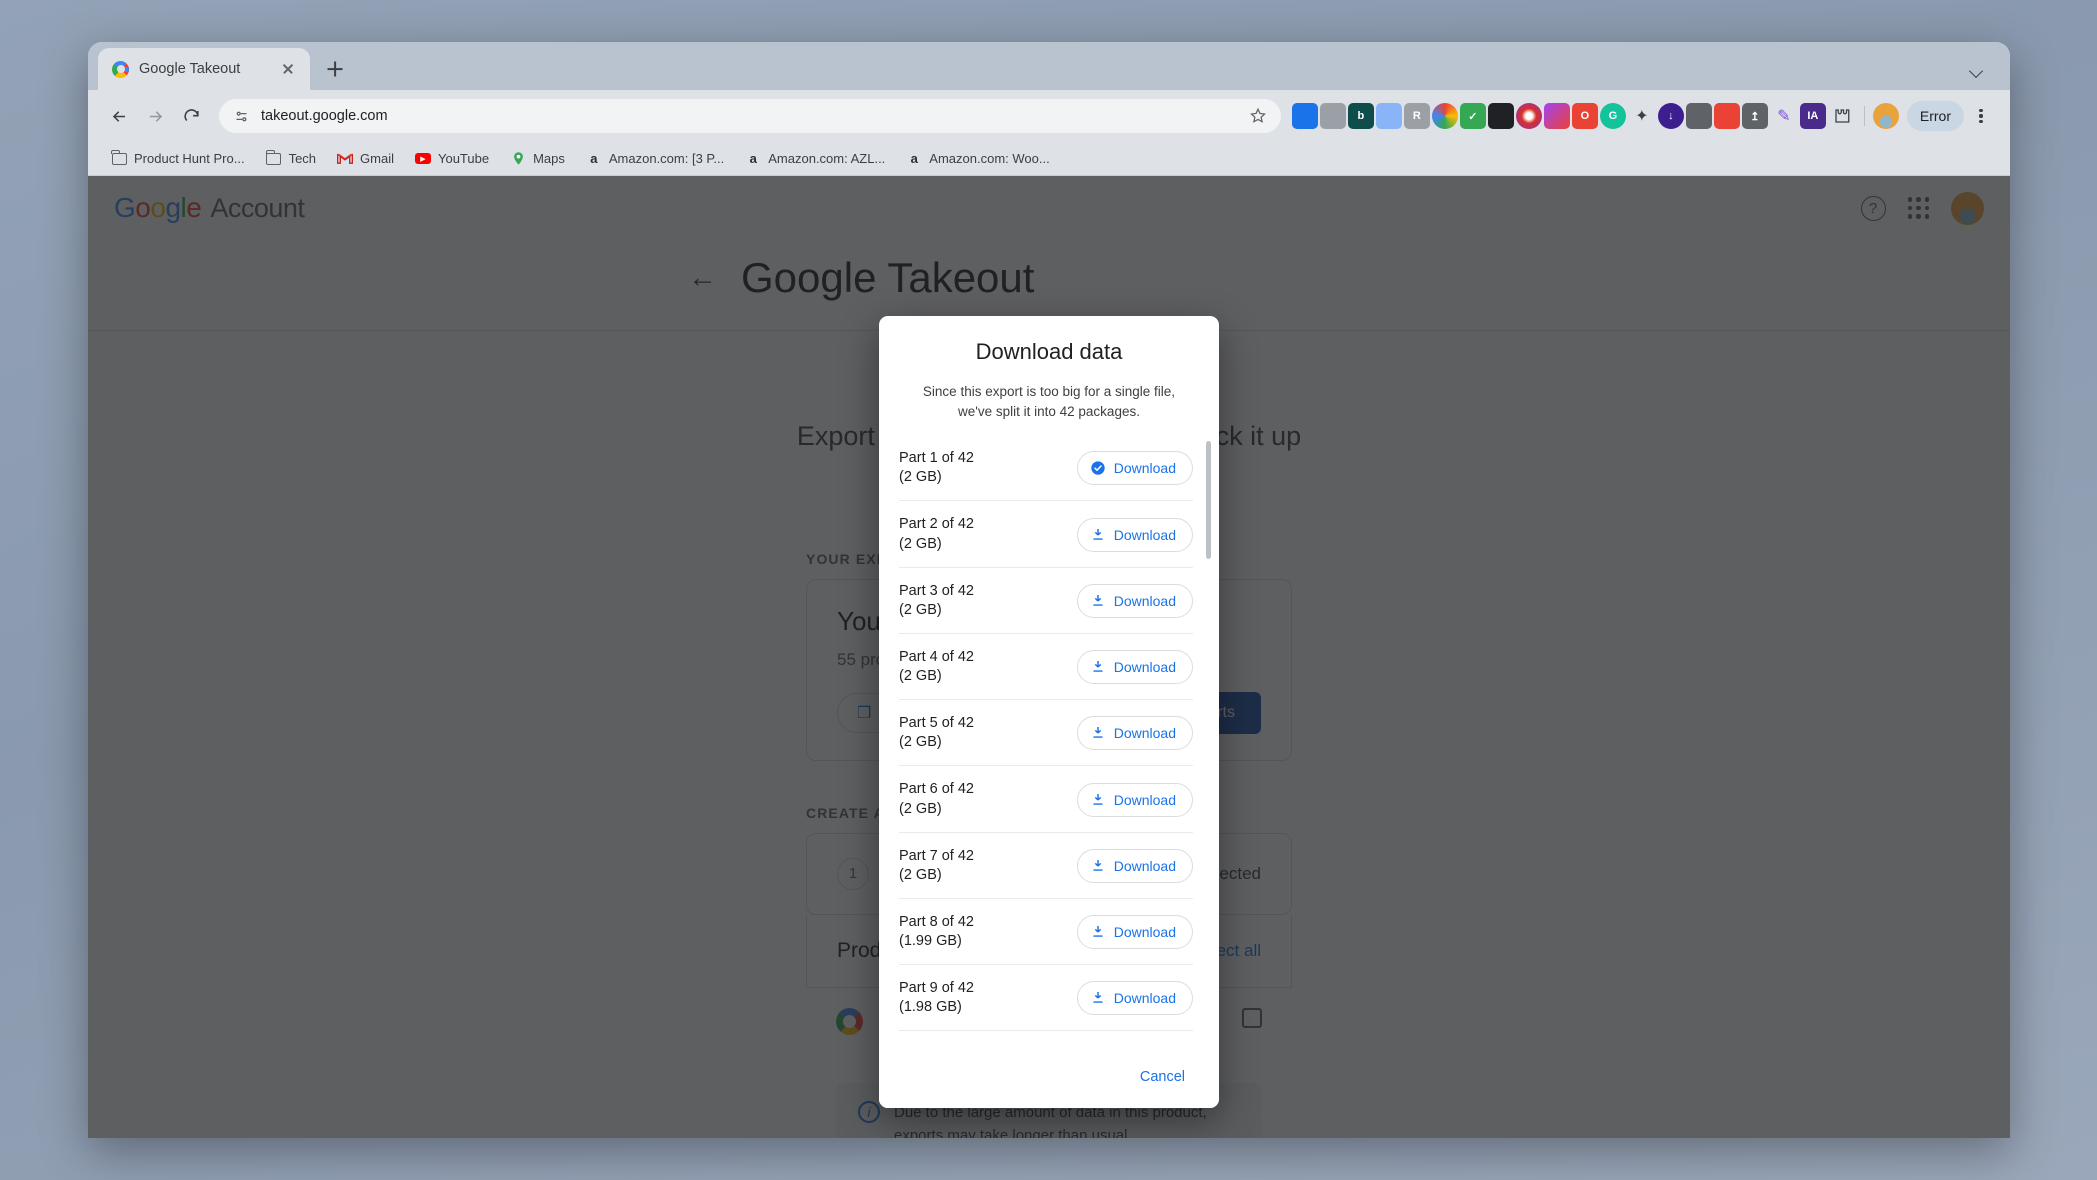 This screenshot has width=2097, height=1180. Describe the element at coordinates (750, 116) in the screenshot. I see `address-bar: takeout.google.com` at that location.